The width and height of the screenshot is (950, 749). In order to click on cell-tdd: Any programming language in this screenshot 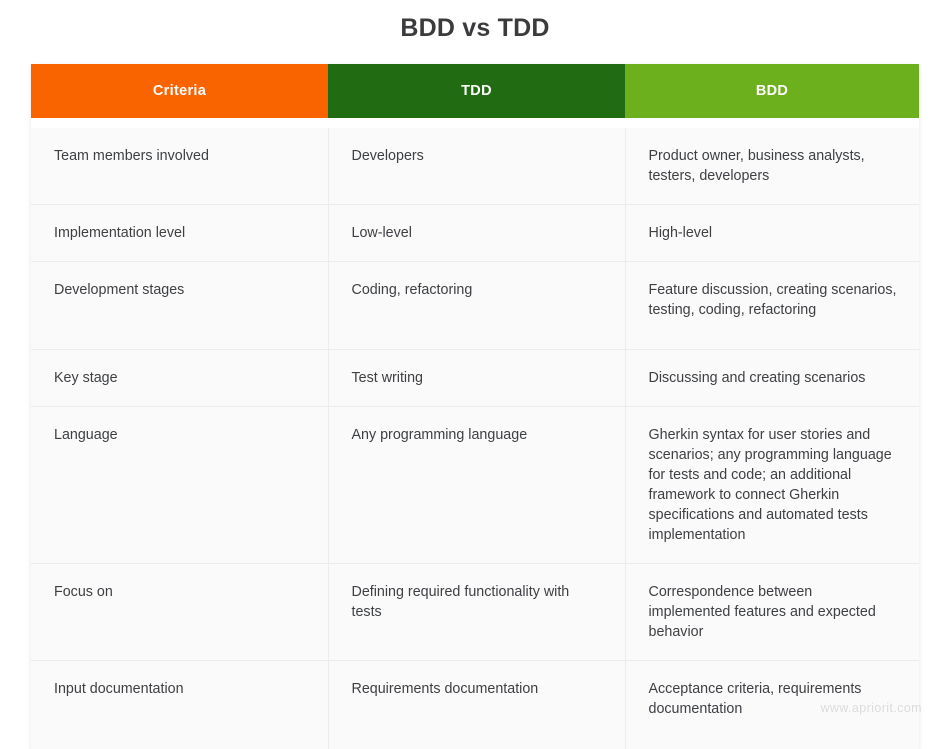, I will do `click(477, 485)`.